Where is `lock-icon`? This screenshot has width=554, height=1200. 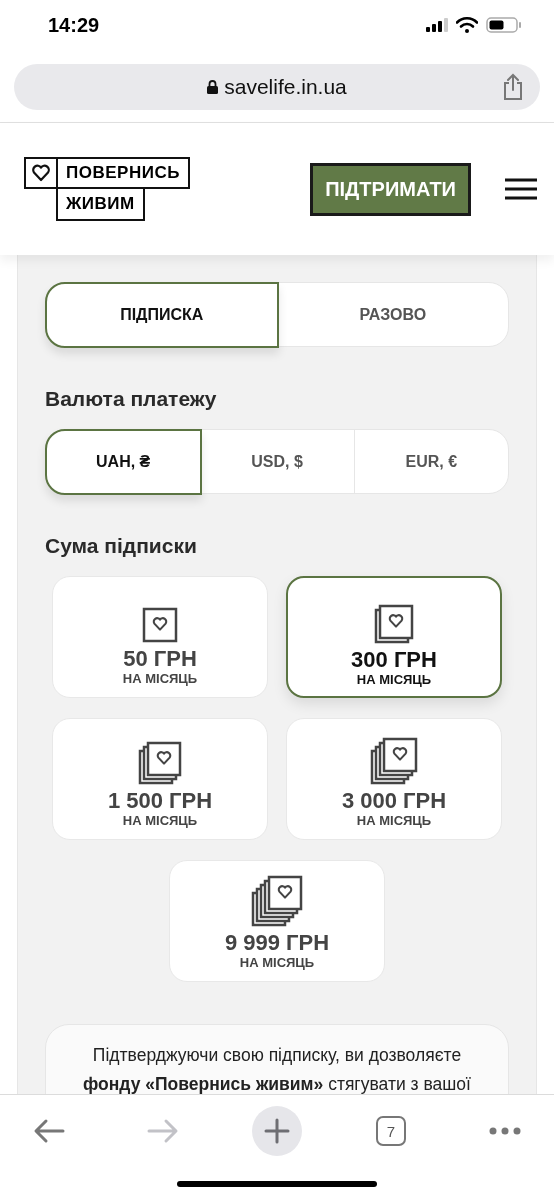 lock-icon is located at coordinates (213, 87).